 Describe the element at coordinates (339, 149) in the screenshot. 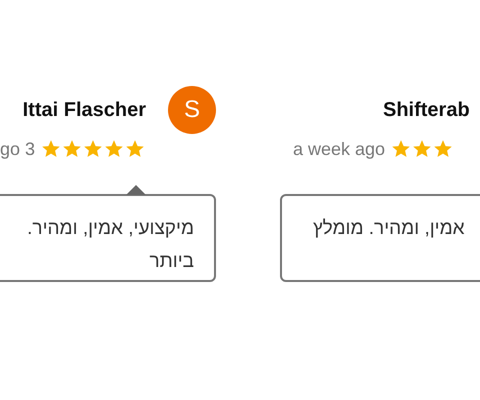

I see `review-time: a week ago` at that location.